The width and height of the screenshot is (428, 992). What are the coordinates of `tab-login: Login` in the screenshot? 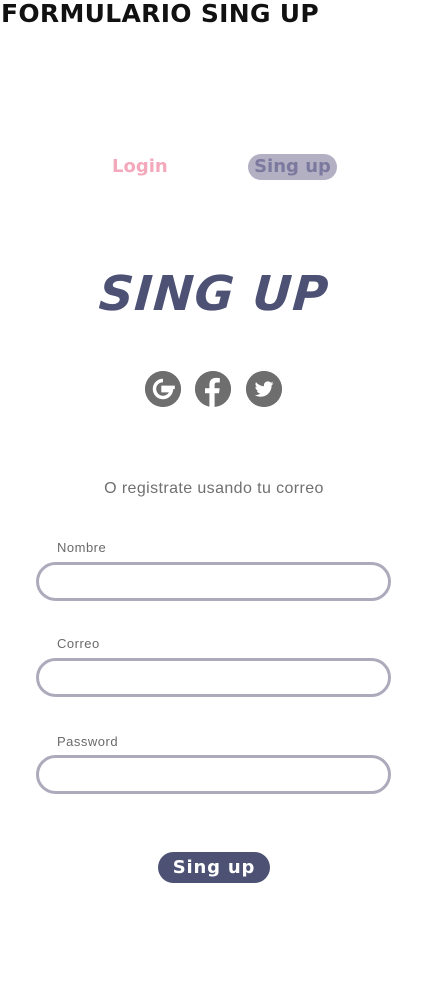 It's located at (140, 167).